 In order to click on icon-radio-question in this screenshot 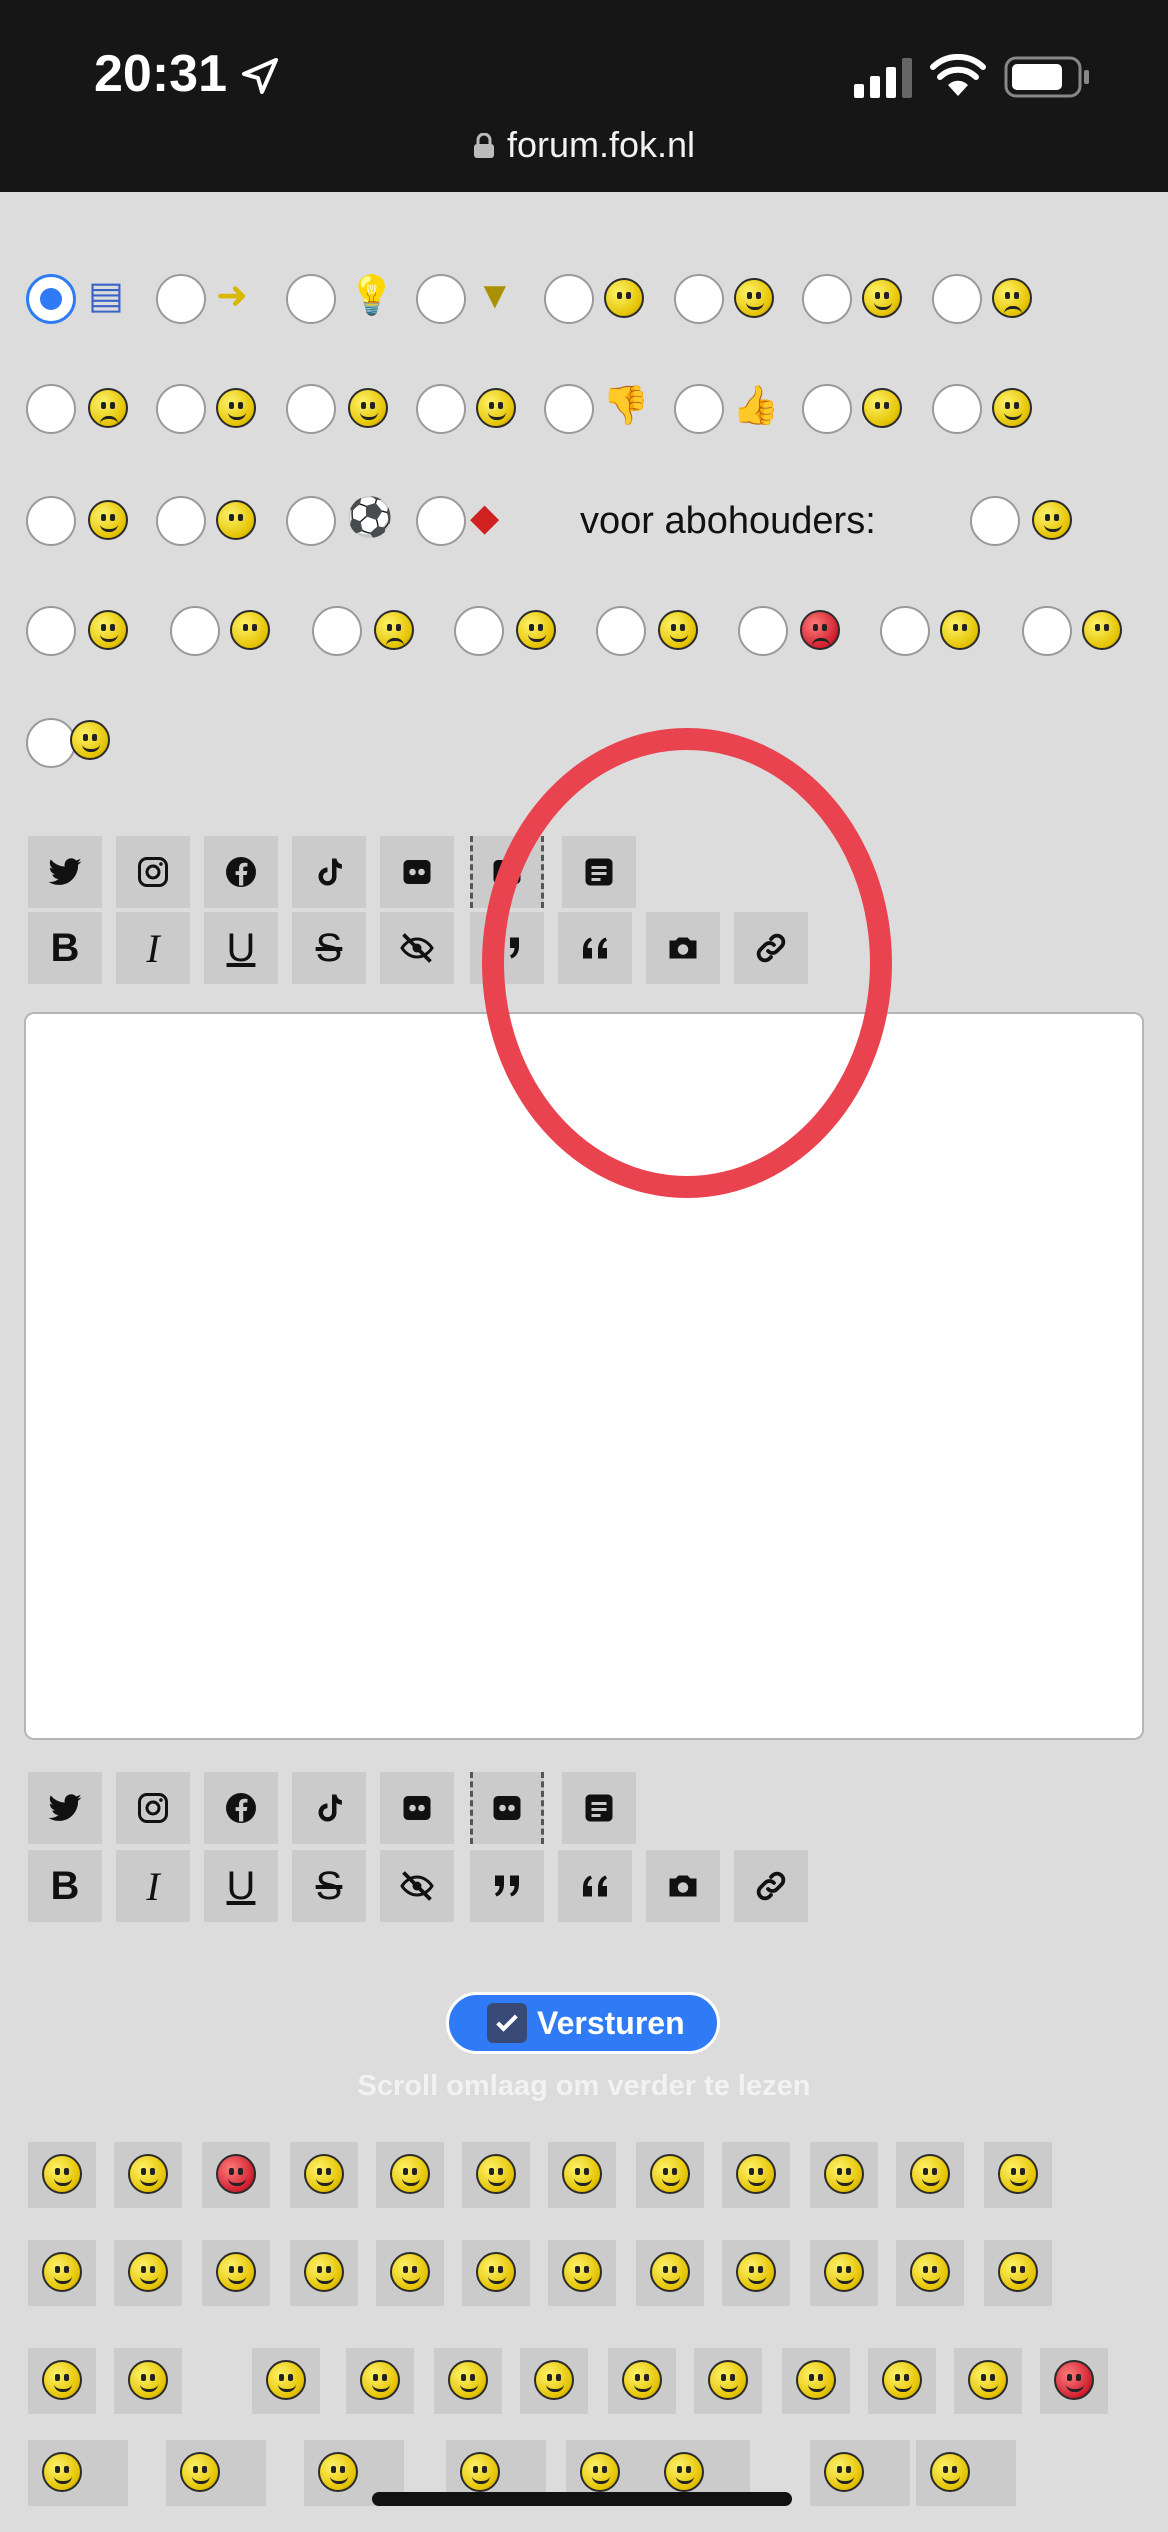, I will do `click(569, 299)`.